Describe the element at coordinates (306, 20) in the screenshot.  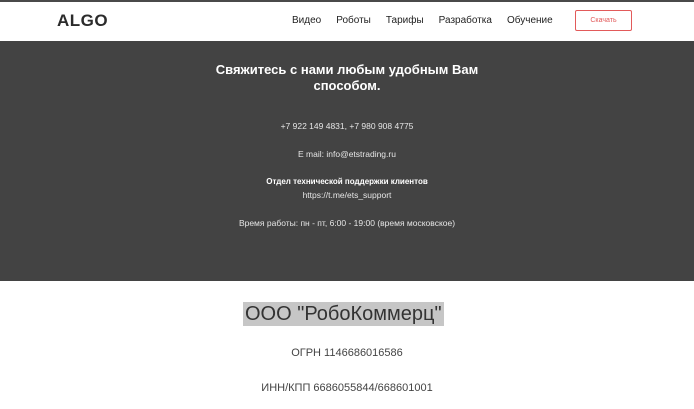
I see `nav-item-video: Видео` at that location.